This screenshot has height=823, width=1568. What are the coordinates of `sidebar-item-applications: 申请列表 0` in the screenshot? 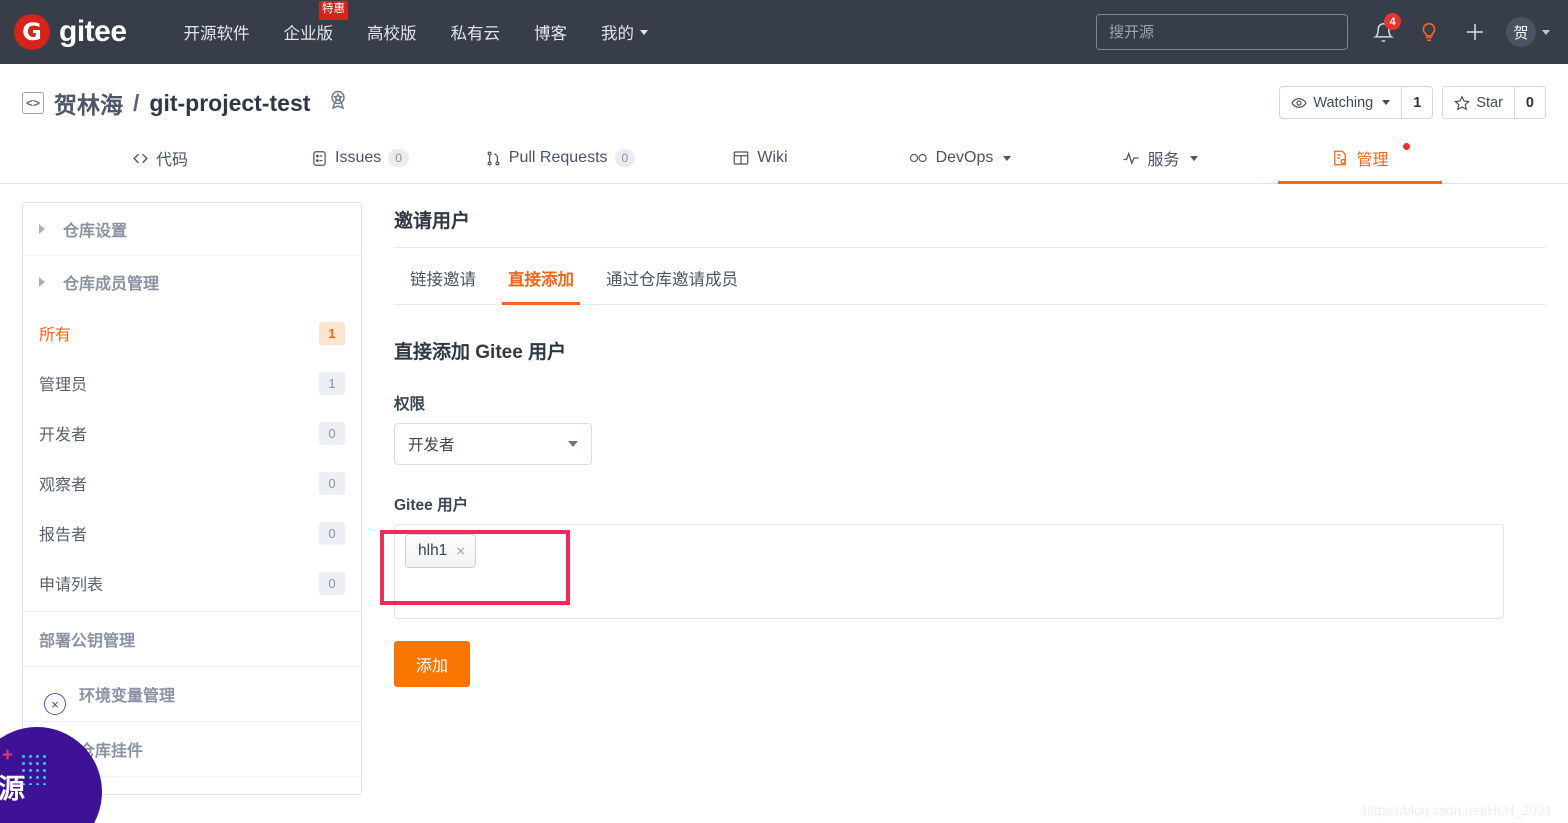 It's located at (192, 584).